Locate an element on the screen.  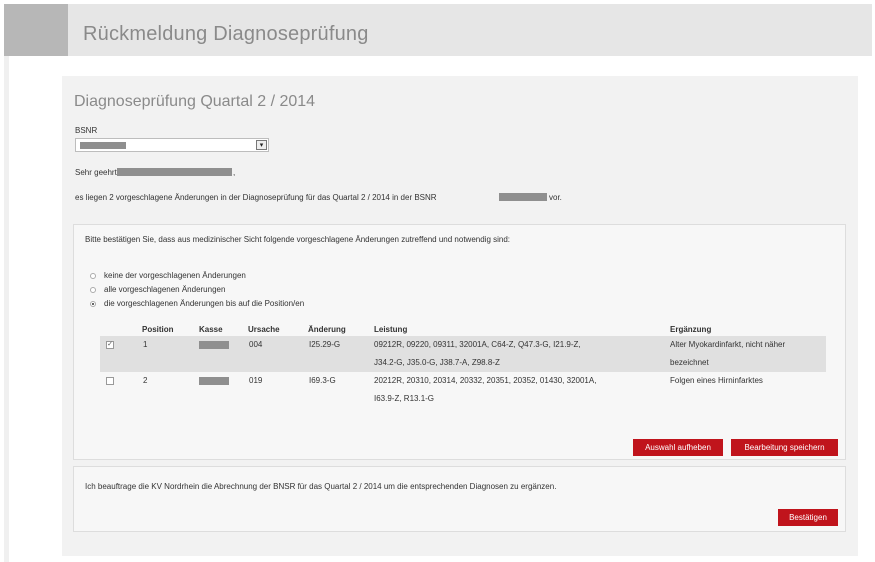
header-ursache: Ursache is located at coordinates (264, 329).